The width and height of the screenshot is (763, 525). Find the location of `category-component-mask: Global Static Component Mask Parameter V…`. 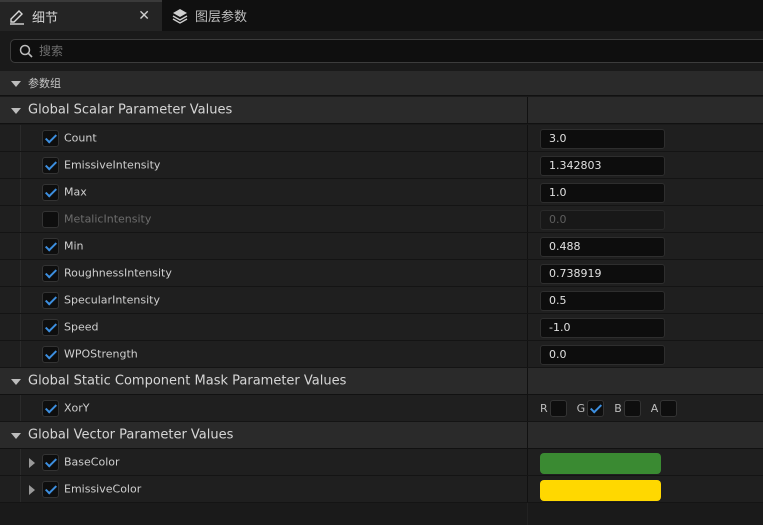

category-component-mask: Global Static Component Mask Parameter V… is located at coordinates (381, 381).